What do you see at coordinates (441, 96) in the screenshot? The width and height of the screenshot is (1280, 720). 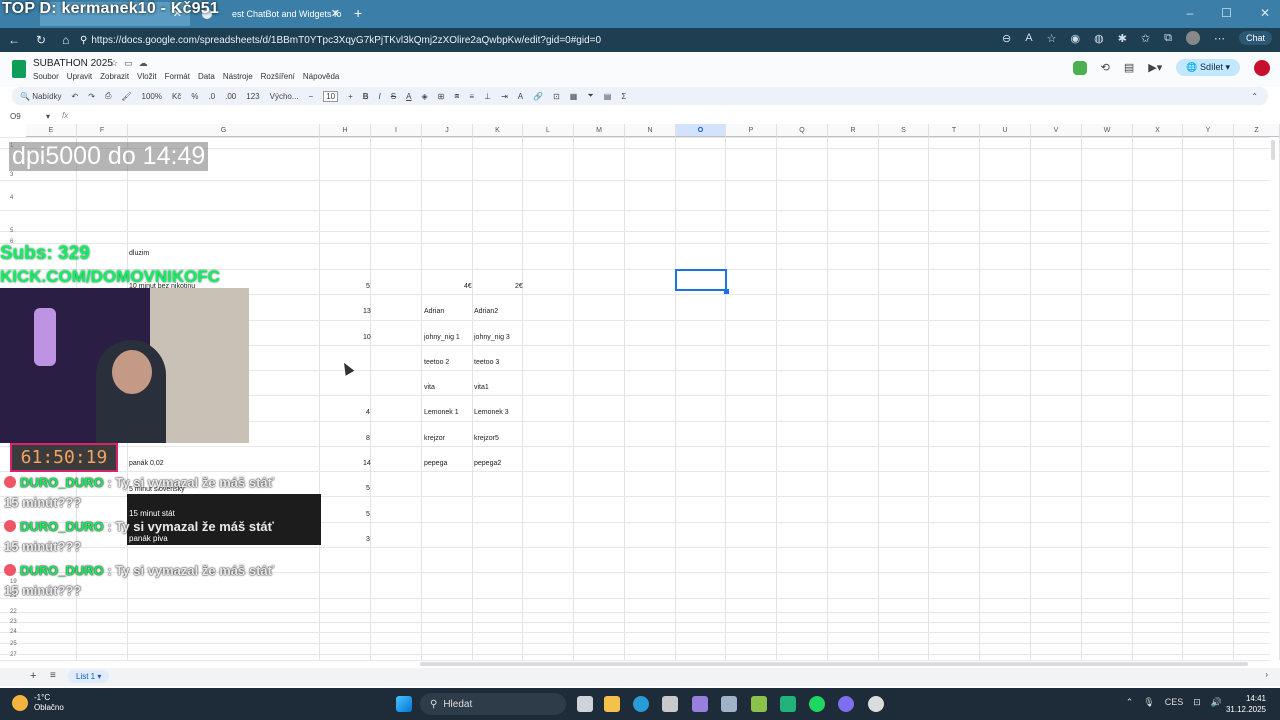 I see `borders-icon: ⊞` at bounding box center [441, 96].